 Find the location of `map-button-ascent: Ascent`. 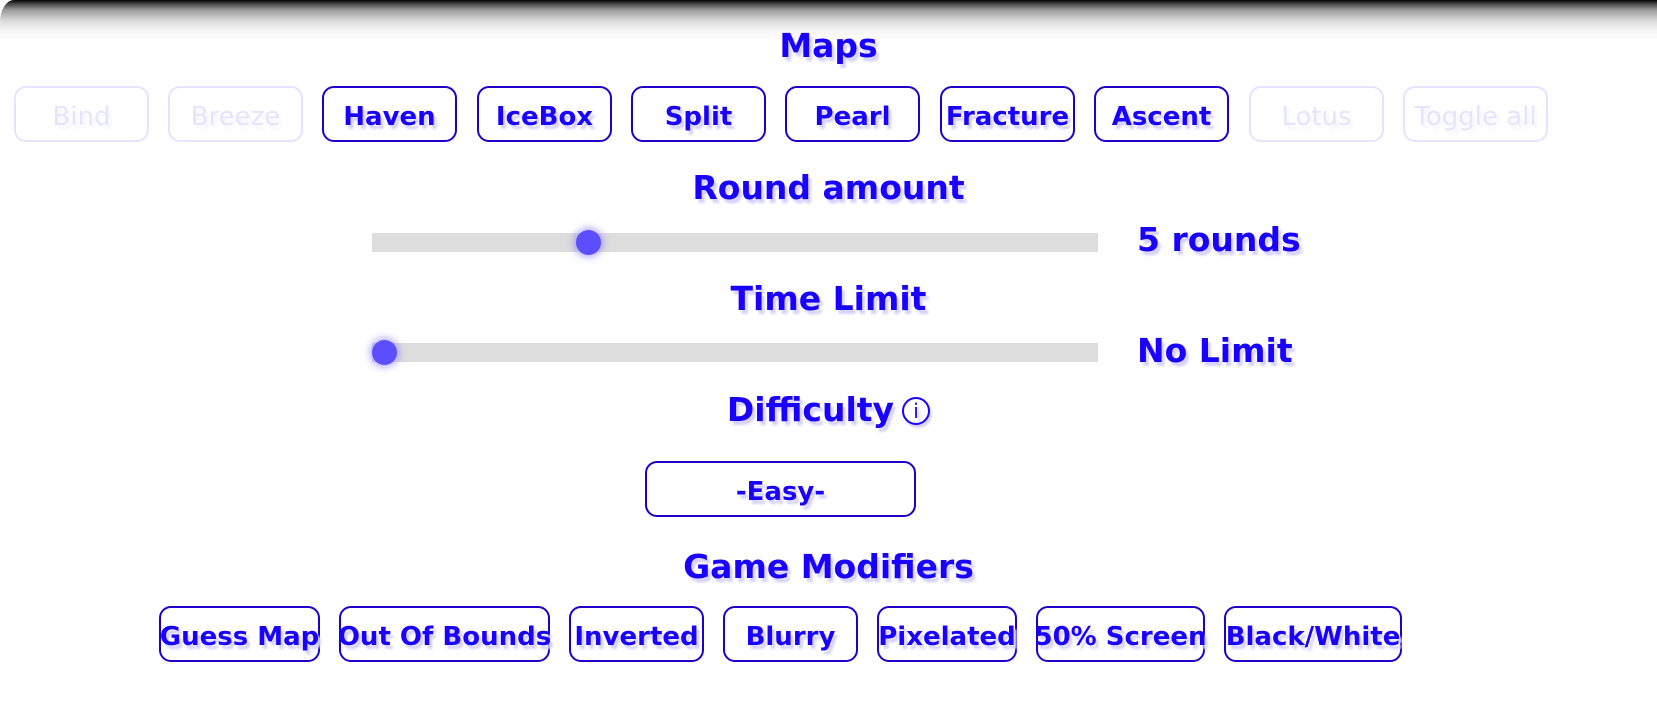

map-button-ascent: Ascent is located at coordinates (1161, 114).